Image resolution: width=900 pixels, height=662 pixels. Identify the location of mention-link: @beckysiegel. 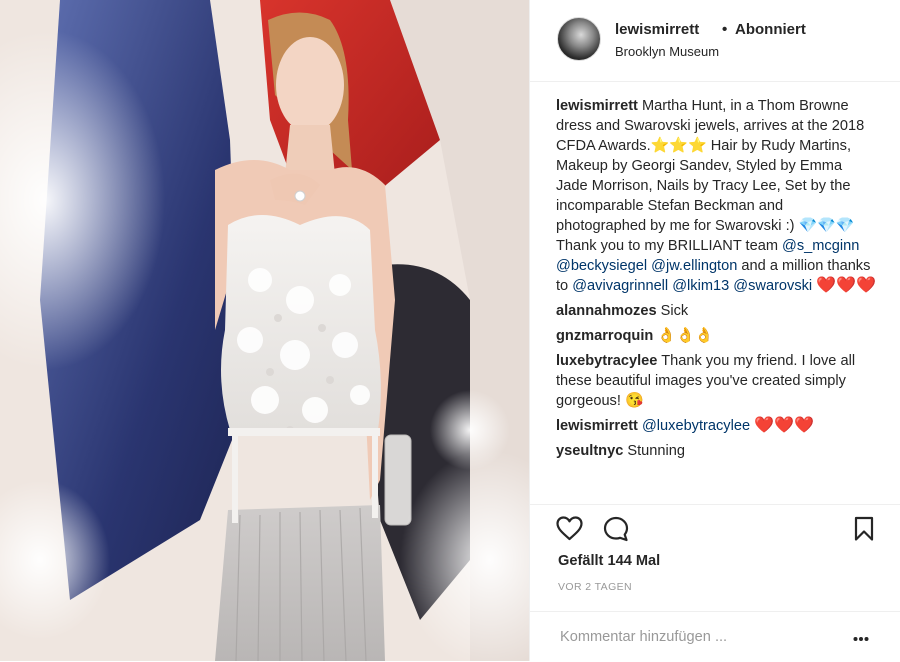
(601, 266).